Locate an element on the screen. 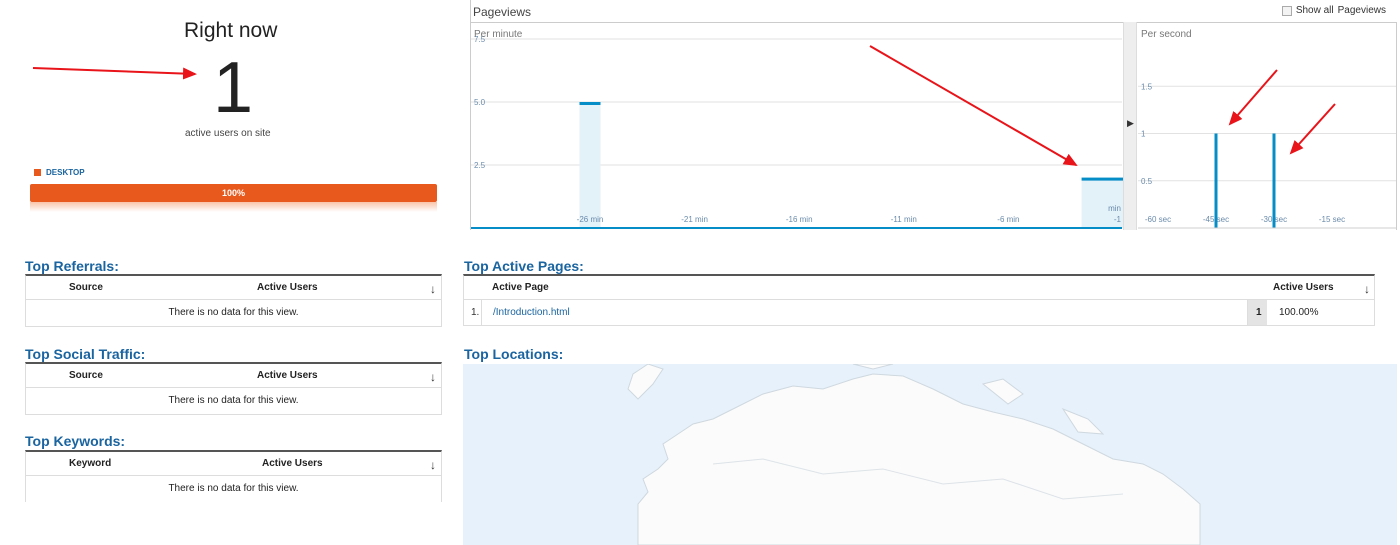 The height and width of the screenshot is (545, 1400). x-tick-label: -15 sec is located at coordinates (1332, 219).